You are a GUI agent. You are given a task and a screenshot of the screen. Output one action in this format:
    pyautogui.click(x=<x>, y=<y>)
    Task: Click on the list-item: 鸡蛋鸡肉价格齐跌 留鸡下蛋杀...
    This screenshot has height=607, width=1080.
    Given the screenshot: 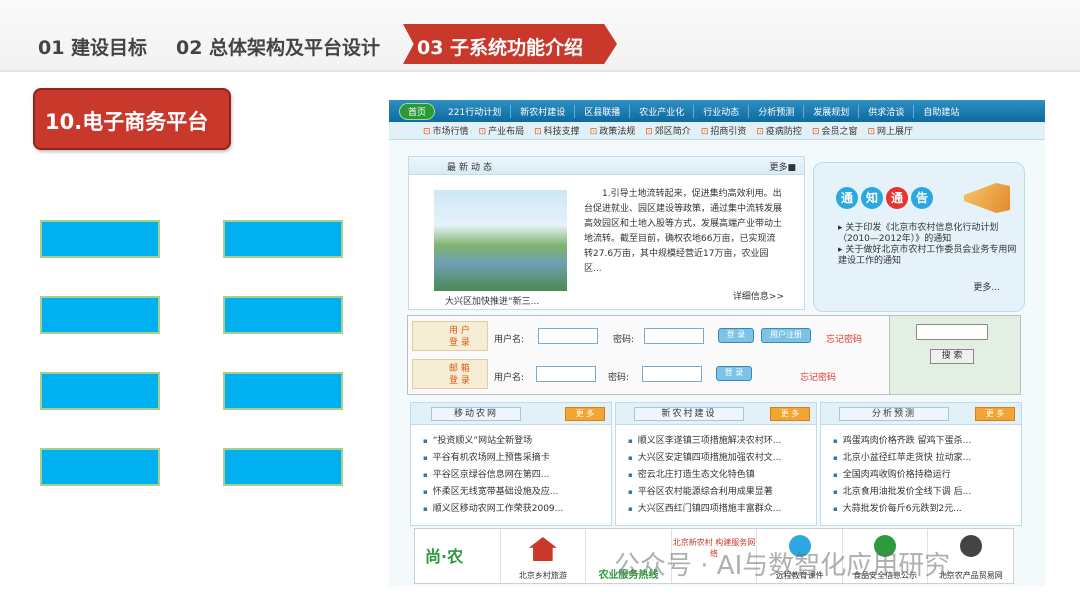 What is the action you would take?
    pyautogui.click(x=927, y=441)
    